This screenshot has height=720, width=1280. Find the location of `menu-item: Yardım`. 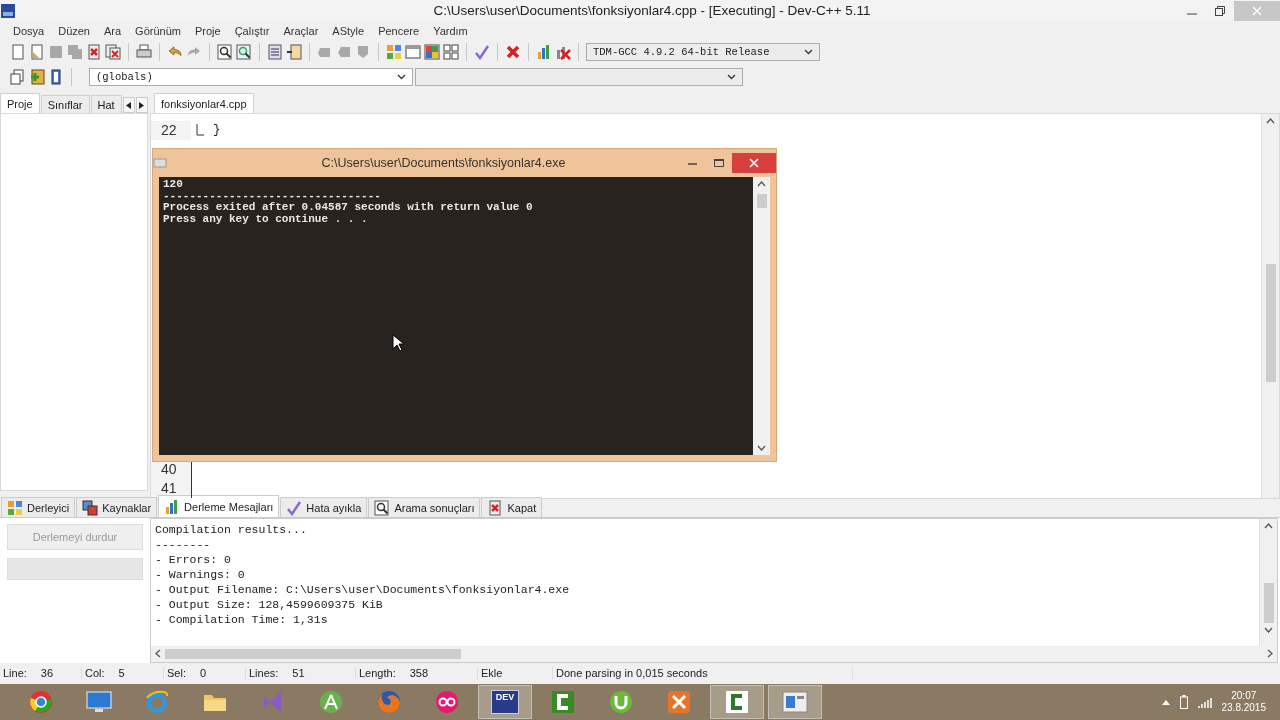

menu-item: Yardım is located at coordinates (450, 30).